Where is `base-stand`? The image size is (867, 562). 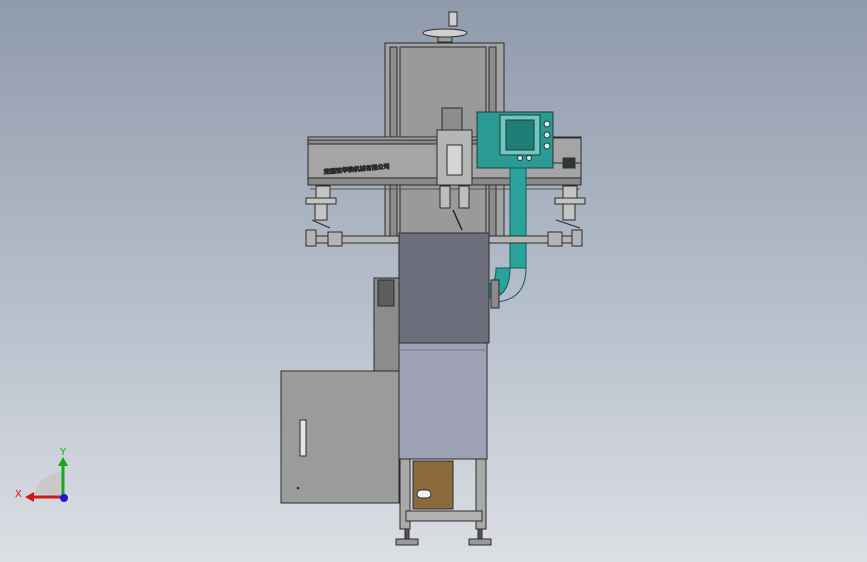 base-stand is located at coordinates (443, 502).